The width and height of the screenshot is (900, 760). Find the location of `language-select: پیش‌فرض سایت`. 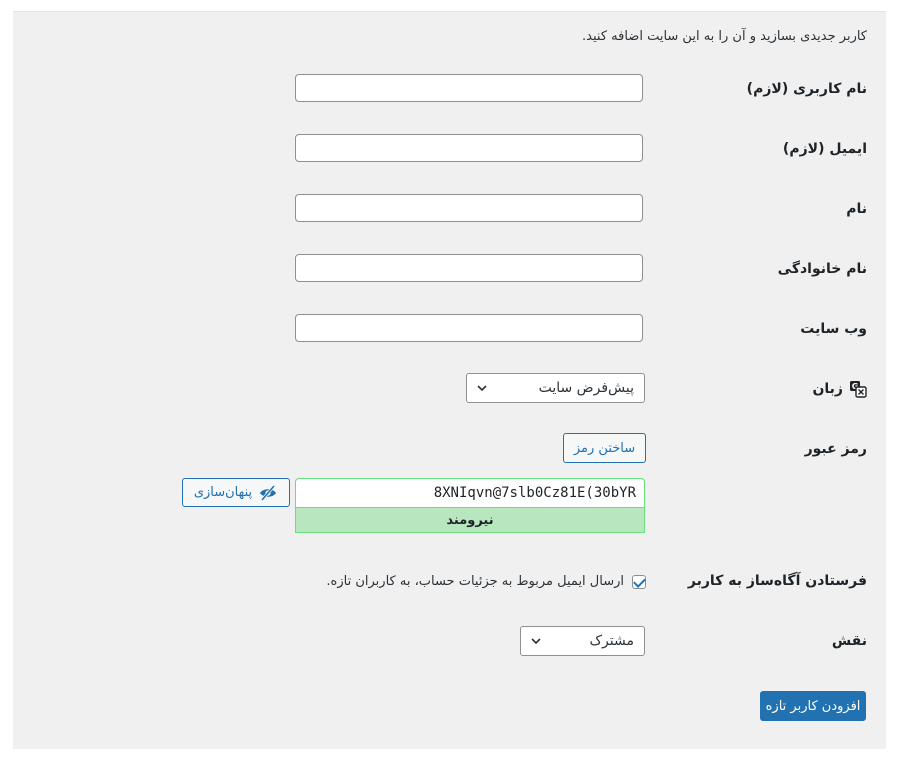

language-select: پیش‌فرض سایت is located at coordinates (555, 388).